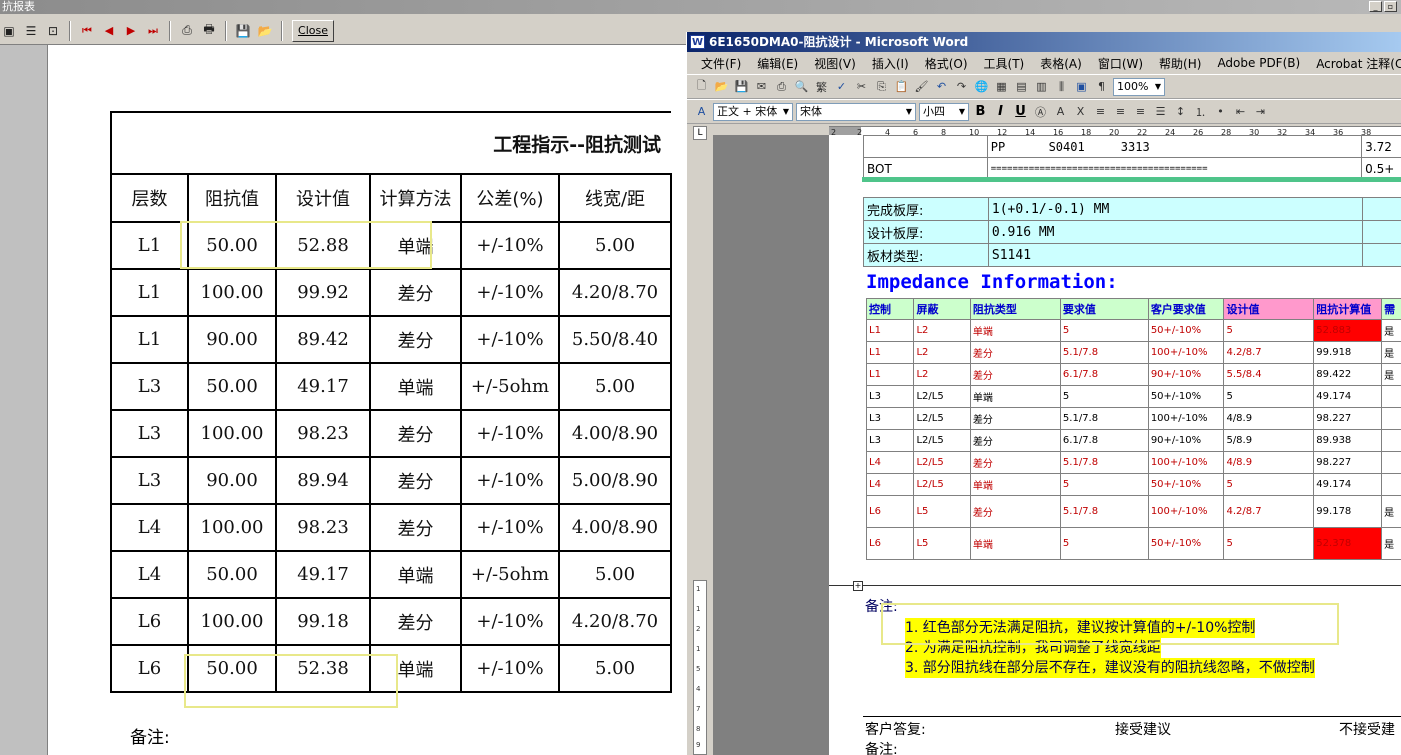  What do you see at coordinates (781, 86) in the screenshot?
I see `print-icon: ⎙` at bounding box center [781, 86].